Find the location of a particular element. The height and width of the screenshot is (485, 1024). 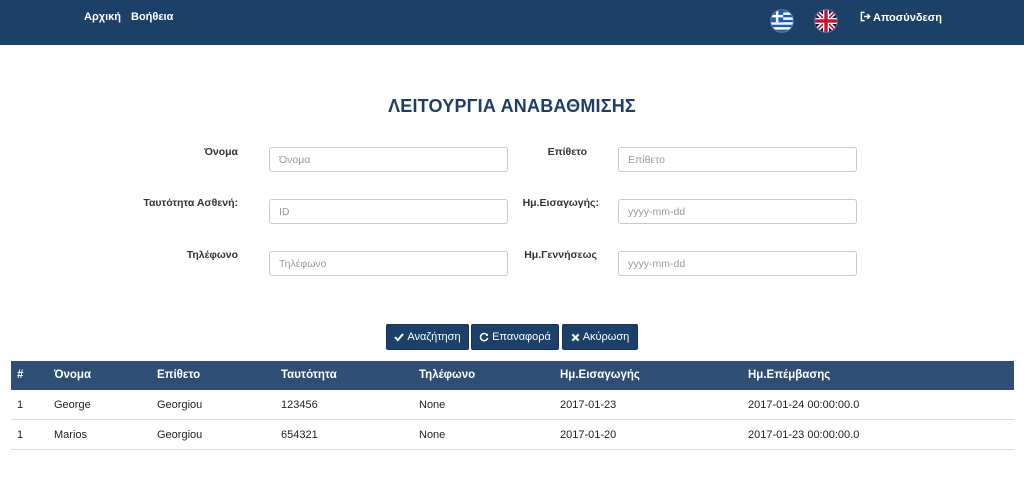

reset-button-label: Επαναφορά is located at coordinates (521, 337).